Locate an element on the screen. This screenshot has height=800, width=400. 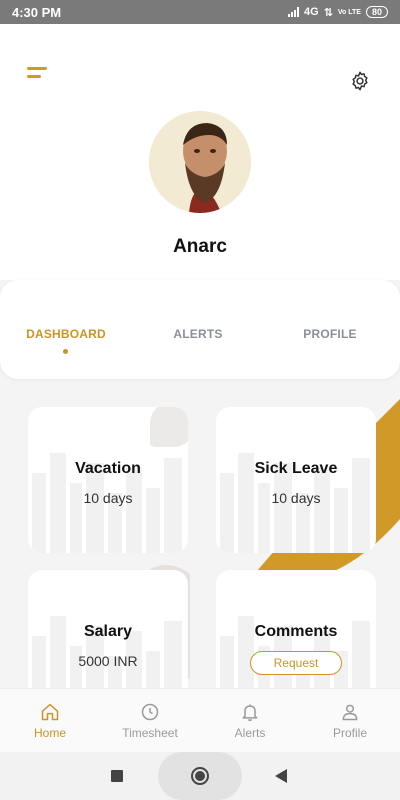
card-title: Sick Leave is located at coordinates (296, 468).